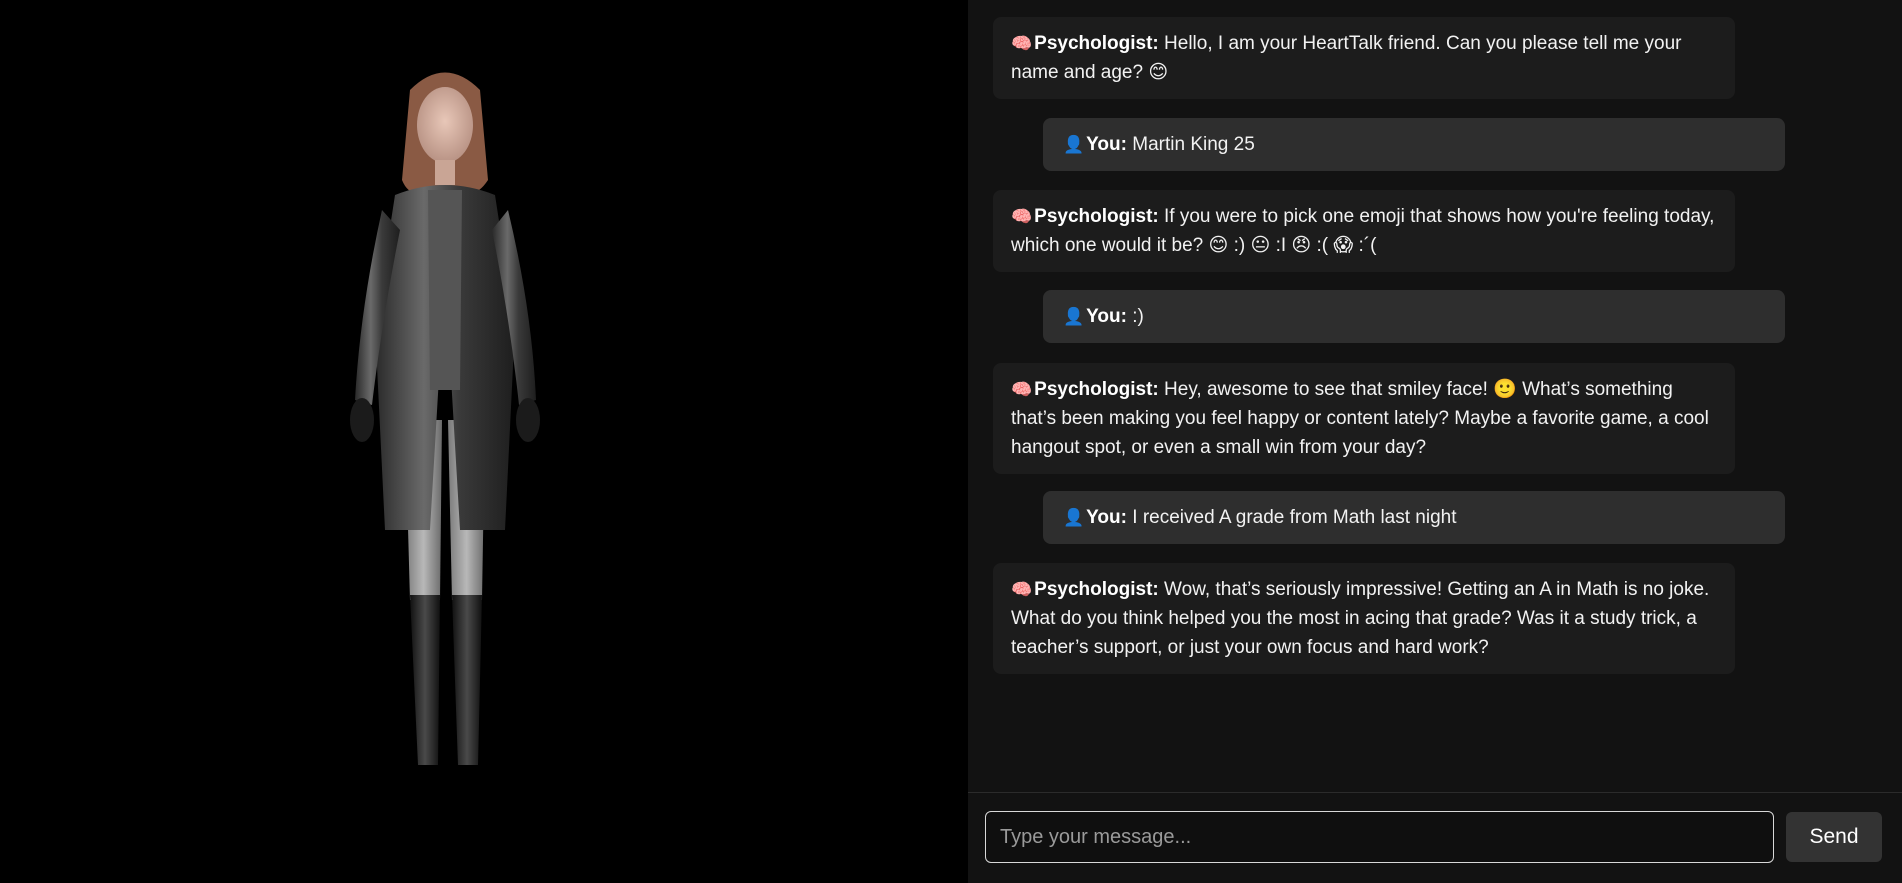  I want to click on message-user: 👤 You: :), so click(1414, 316).